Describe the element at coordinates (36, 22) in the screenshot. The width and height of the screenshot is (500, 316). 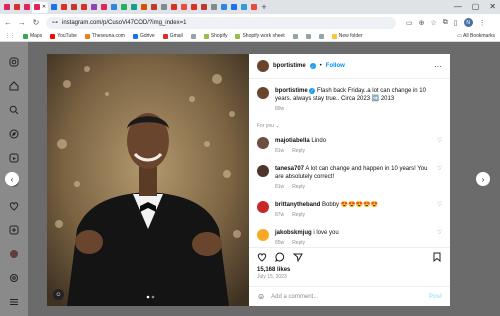
I see `reload-icon: ↻` at that location.